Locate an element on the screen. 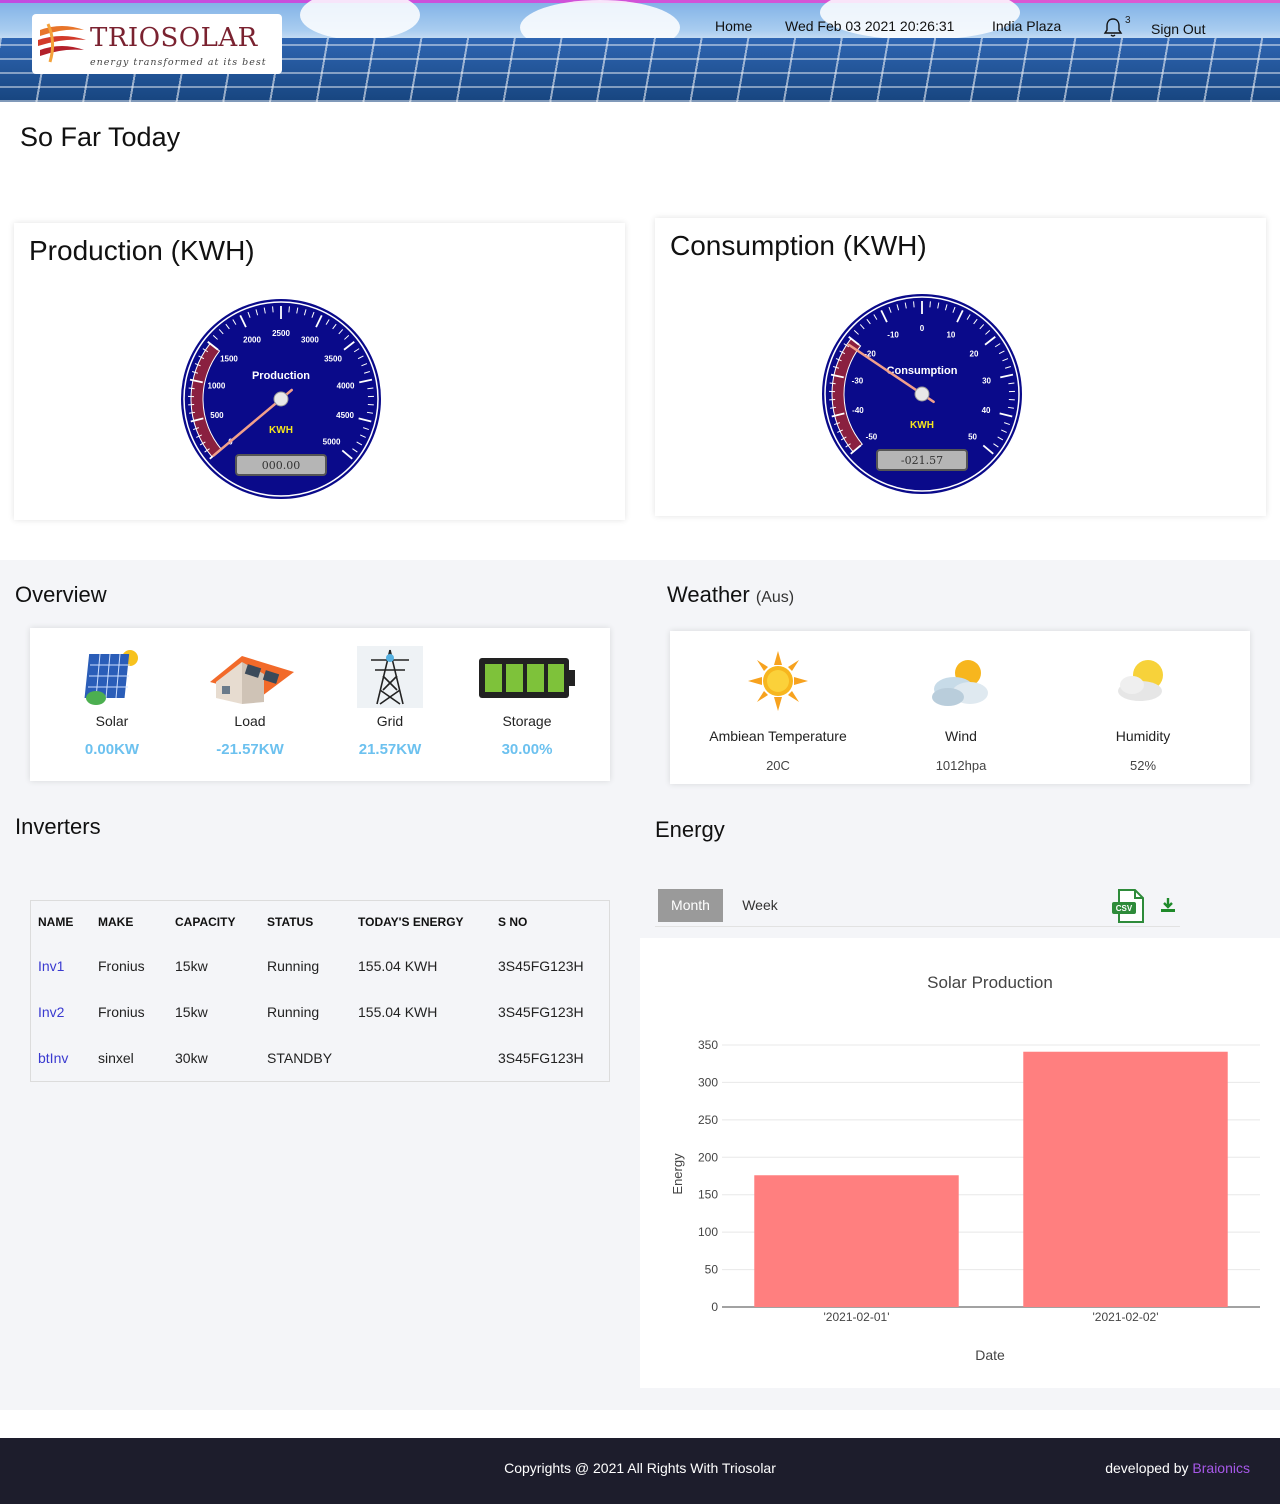 The height and width of the screenshot is (1504, 1280). gauge-tick-label: 0 is located at coordinates (922, 328).